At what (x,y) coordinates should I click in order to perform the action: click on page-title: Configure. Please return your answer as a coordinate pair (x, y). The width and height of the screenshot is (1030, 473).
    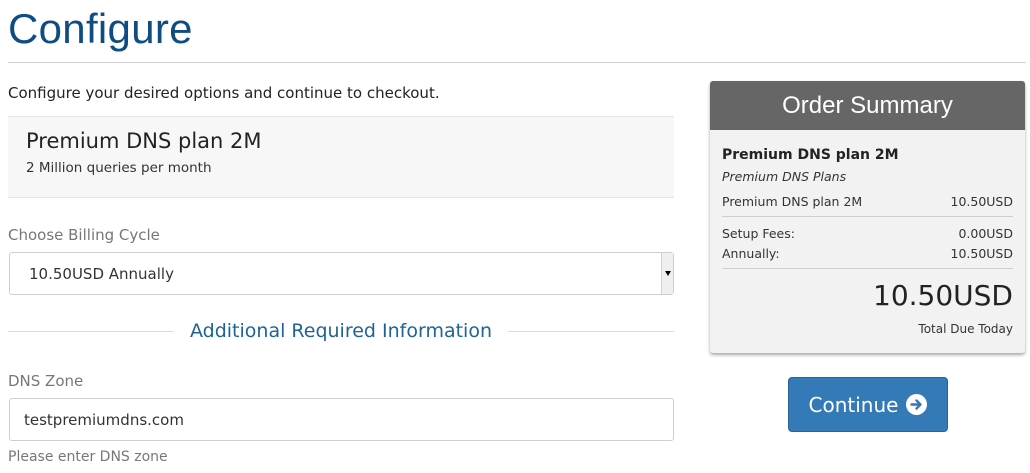
    Looking at the image, I should click on (100, 28).